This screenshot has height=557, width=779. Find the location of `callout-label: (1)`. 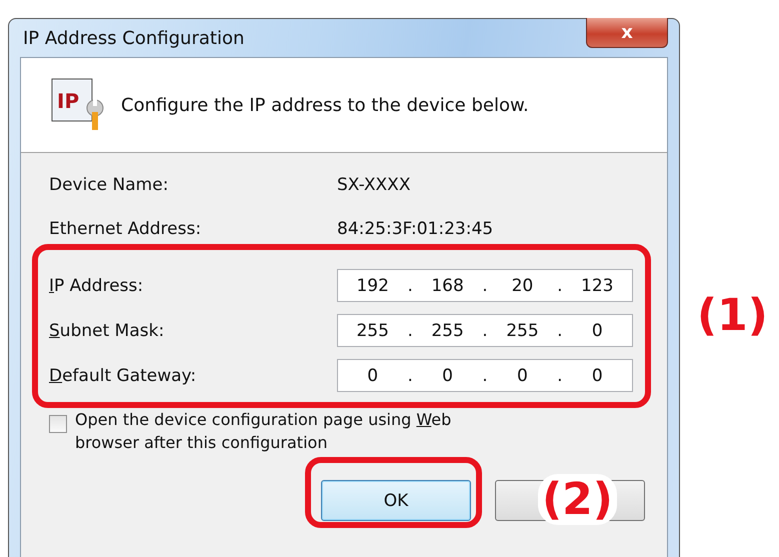

callout-label: (1) is located at coordinates (732, 315).